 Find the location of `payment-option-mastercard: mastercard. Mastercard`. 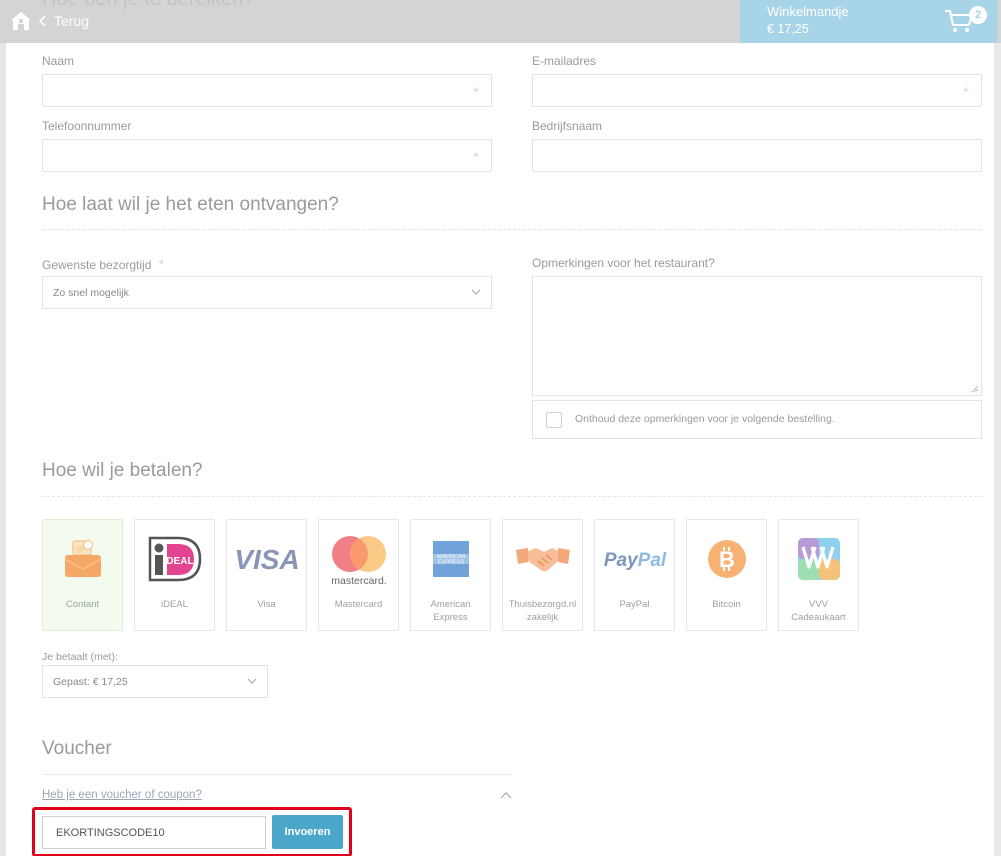

payment-option-mastercard: mastercard. Mastercard is located at coordinates (358, 575).